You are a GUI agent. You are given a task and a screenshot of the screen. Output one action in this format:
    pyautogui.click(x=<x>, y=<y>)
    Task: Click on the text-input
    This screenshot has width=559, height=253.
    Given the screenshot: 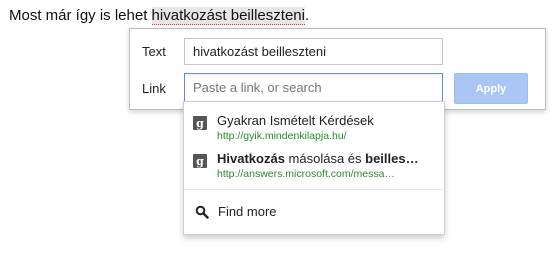 What is the action you would take?
    pyautogui.click(x=313, y=51)
    